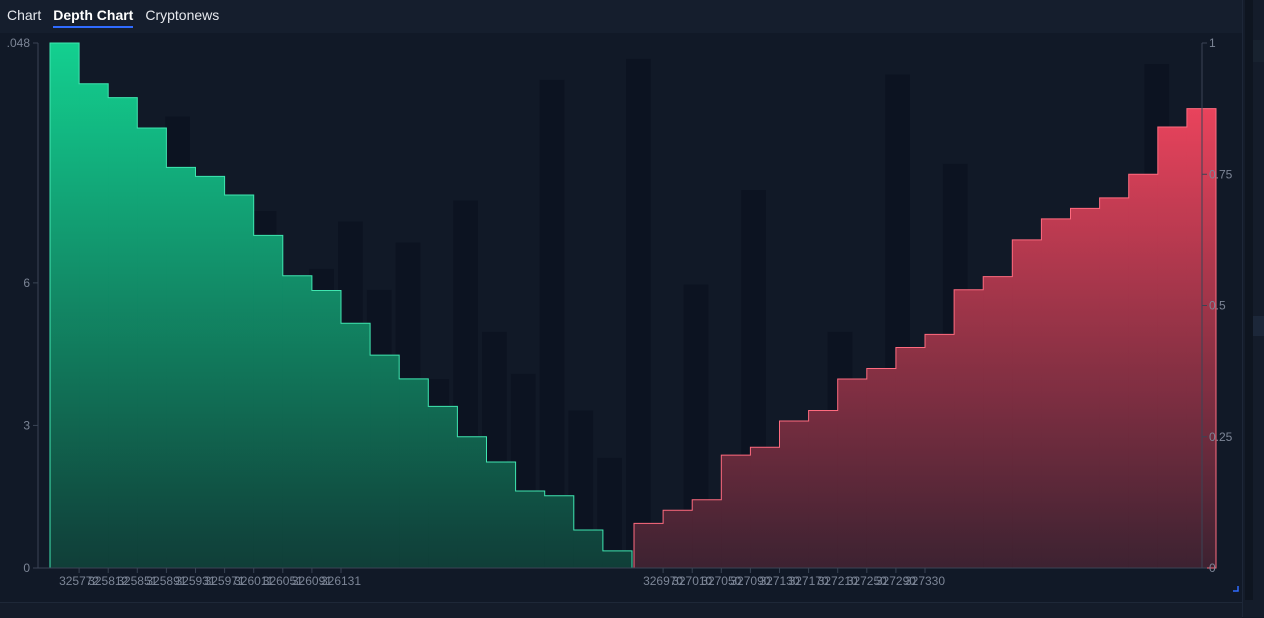 This screenshot has width=1264, height=618. Describe the element at coordinates (638, 313) in the screenshot. I see `volume-bar` at that location.